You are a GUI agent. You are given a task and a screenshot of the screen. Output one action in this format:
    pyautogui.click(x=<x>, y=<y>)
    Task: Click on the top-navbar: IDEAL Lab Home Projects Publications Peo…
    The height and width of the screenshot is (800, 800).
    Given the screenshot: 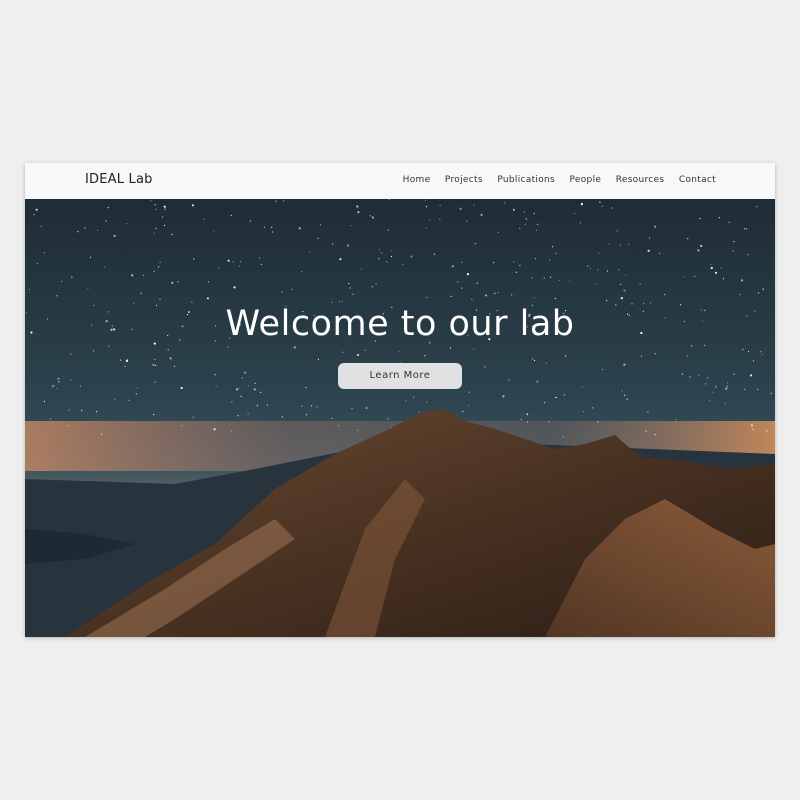 What is the action you would take?
    pyautogui.click(x=400, y=181)
    